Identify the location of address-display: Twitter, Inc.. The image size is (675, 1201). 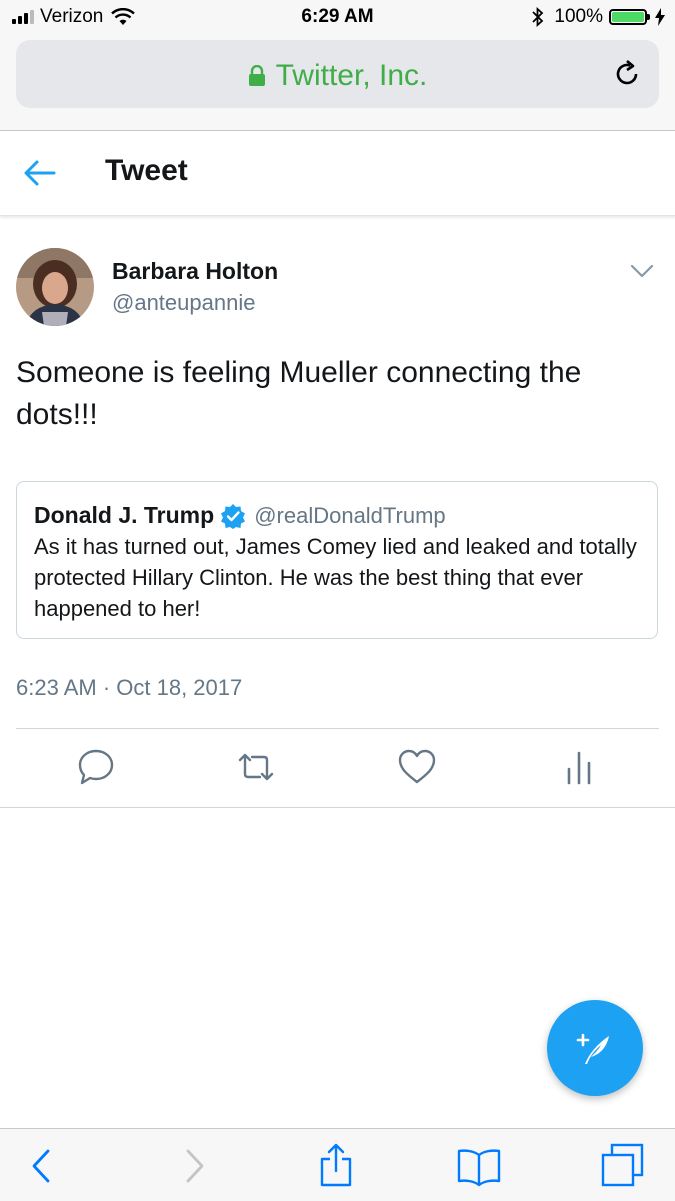
(337, 76).